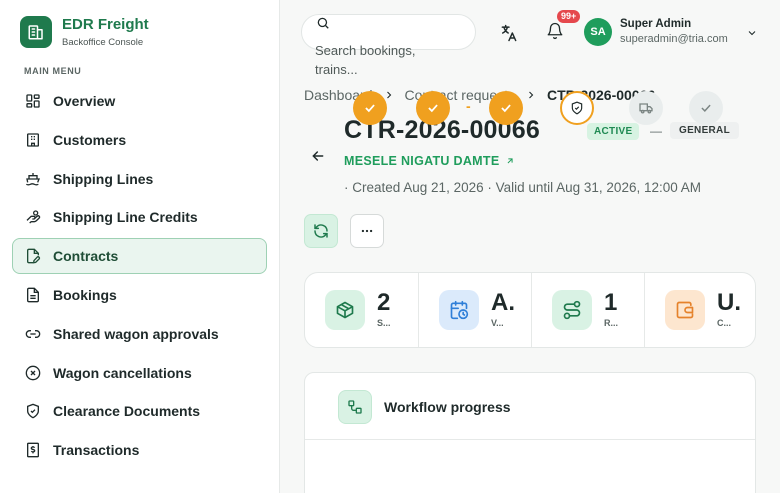  I want to click on translate-icon, so click(509, 33).